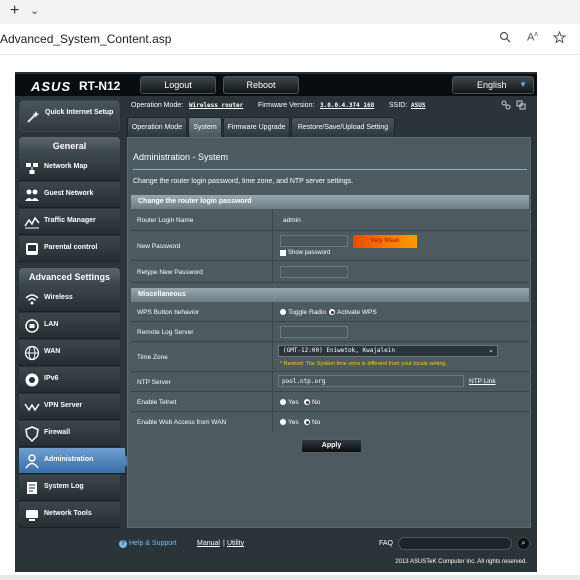 The height and width of the screenshot is (580, 580). I want to click on field-label: Router Login Name, so click(165, 220).